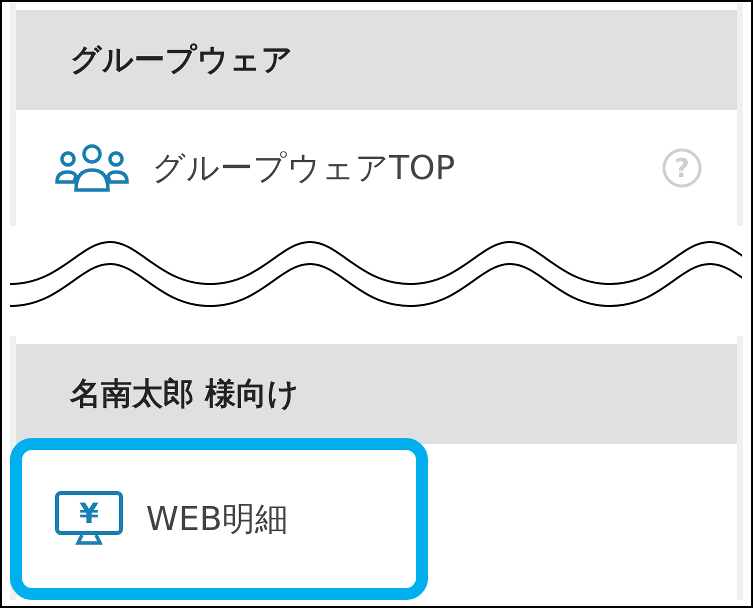 The height and width of the screenshot is (608, 753). I want to click on item-label: WEB明細, so click(217, 519).